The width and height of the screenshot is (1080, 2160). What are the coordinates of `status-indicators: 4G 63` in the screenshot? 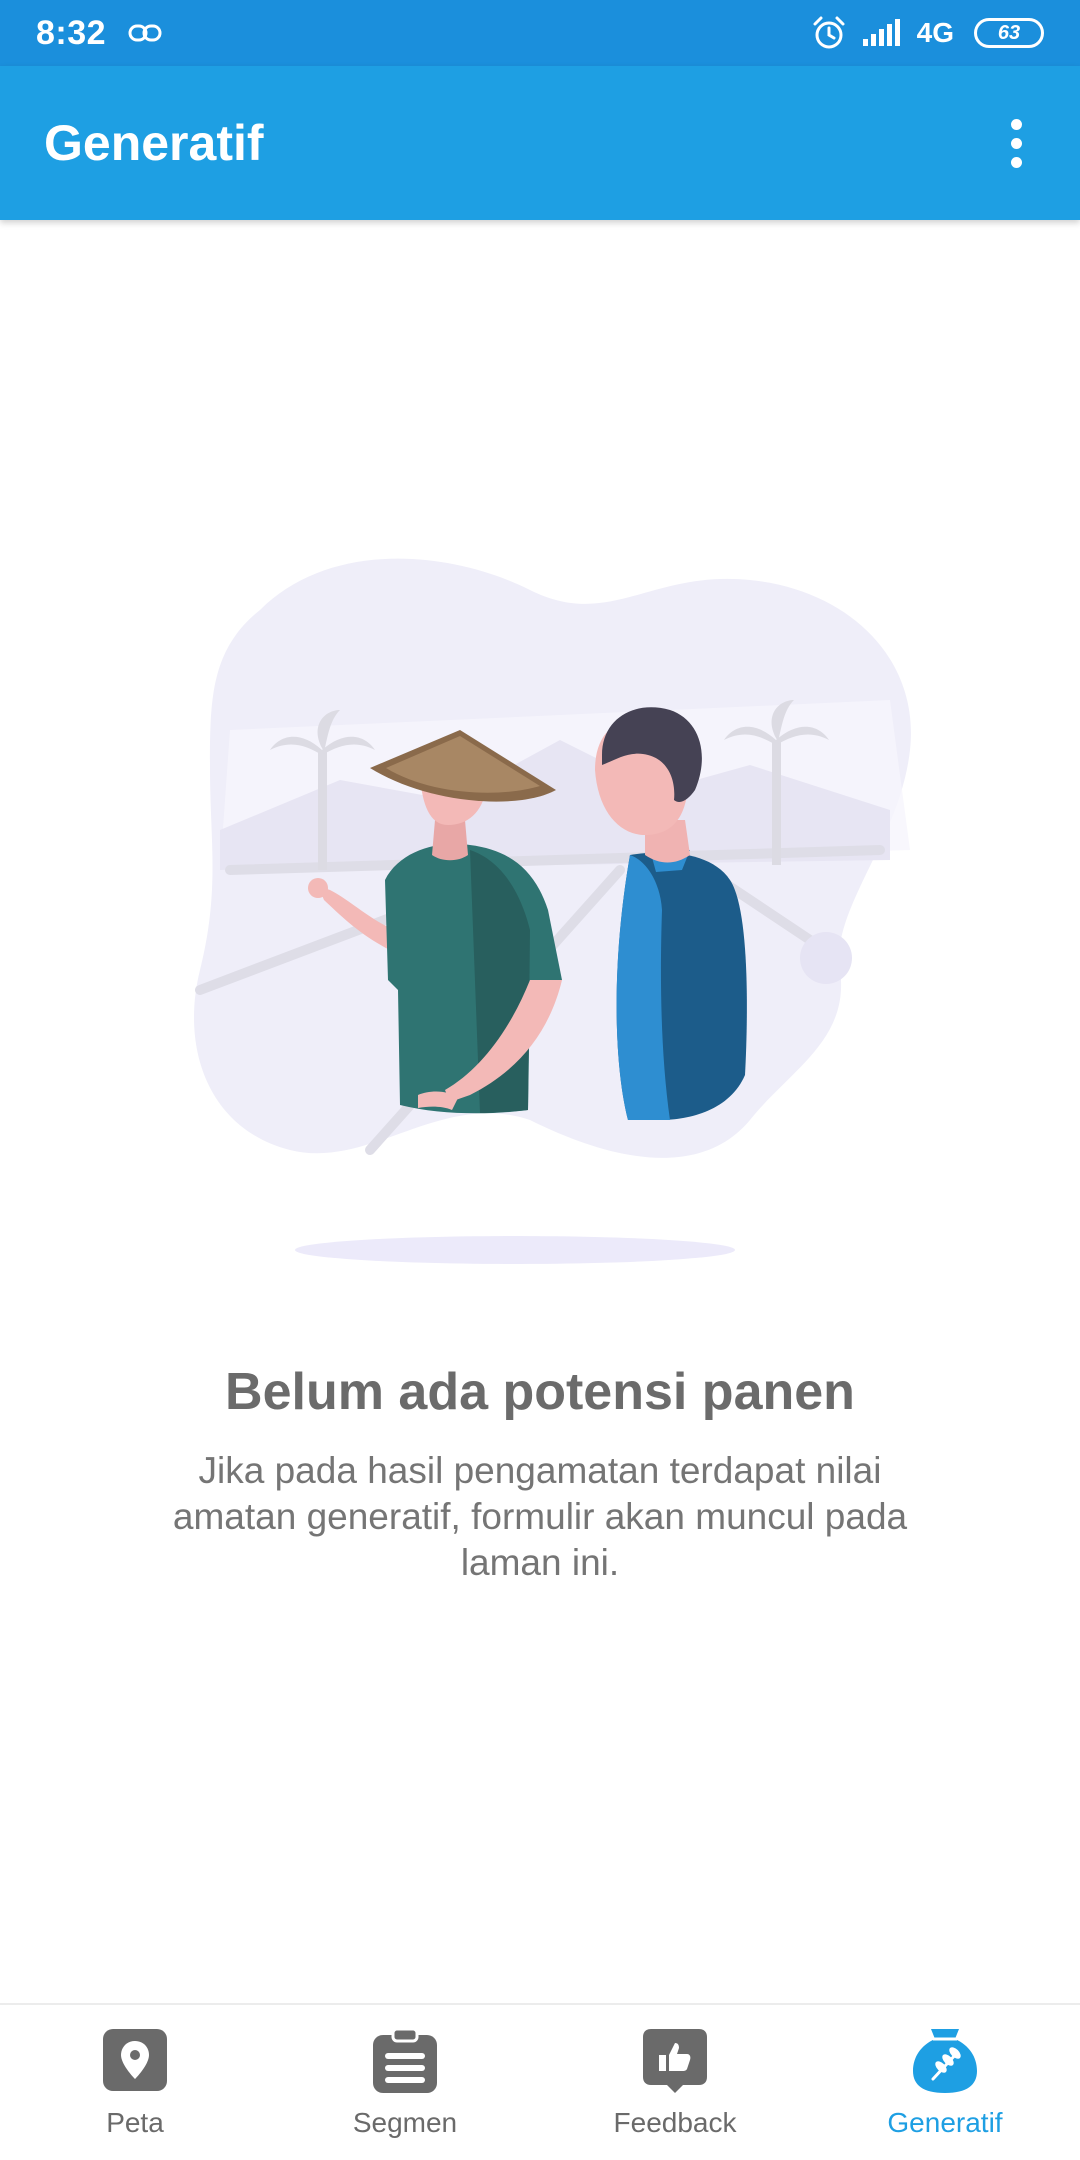 It's located at (927, 33).